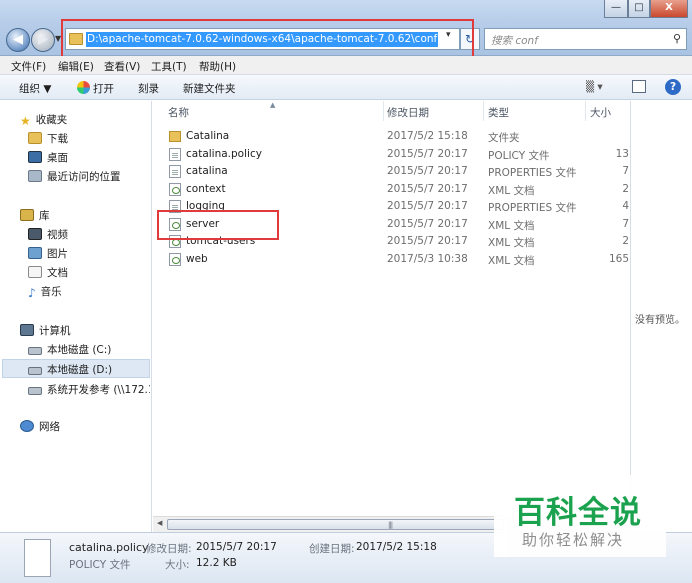 Image resolution: width=692 pixels, height=583 pixels. What do you see at coordinates (594, 87) in the screenshot?
I see `view-options-button: ▒ ▾` at bounding box center [594, 87].